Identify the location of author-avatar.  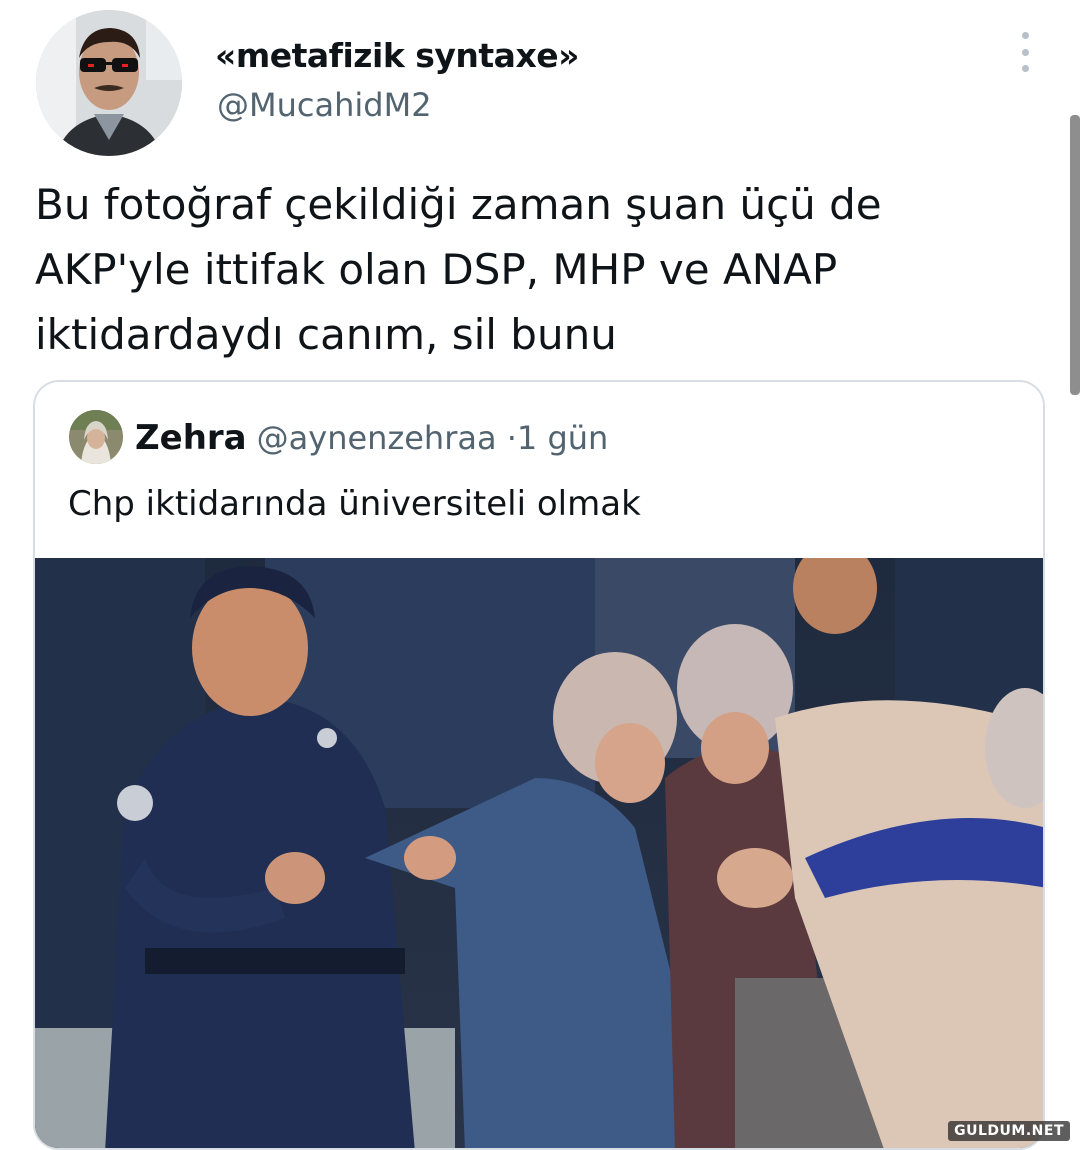
(109, 83).